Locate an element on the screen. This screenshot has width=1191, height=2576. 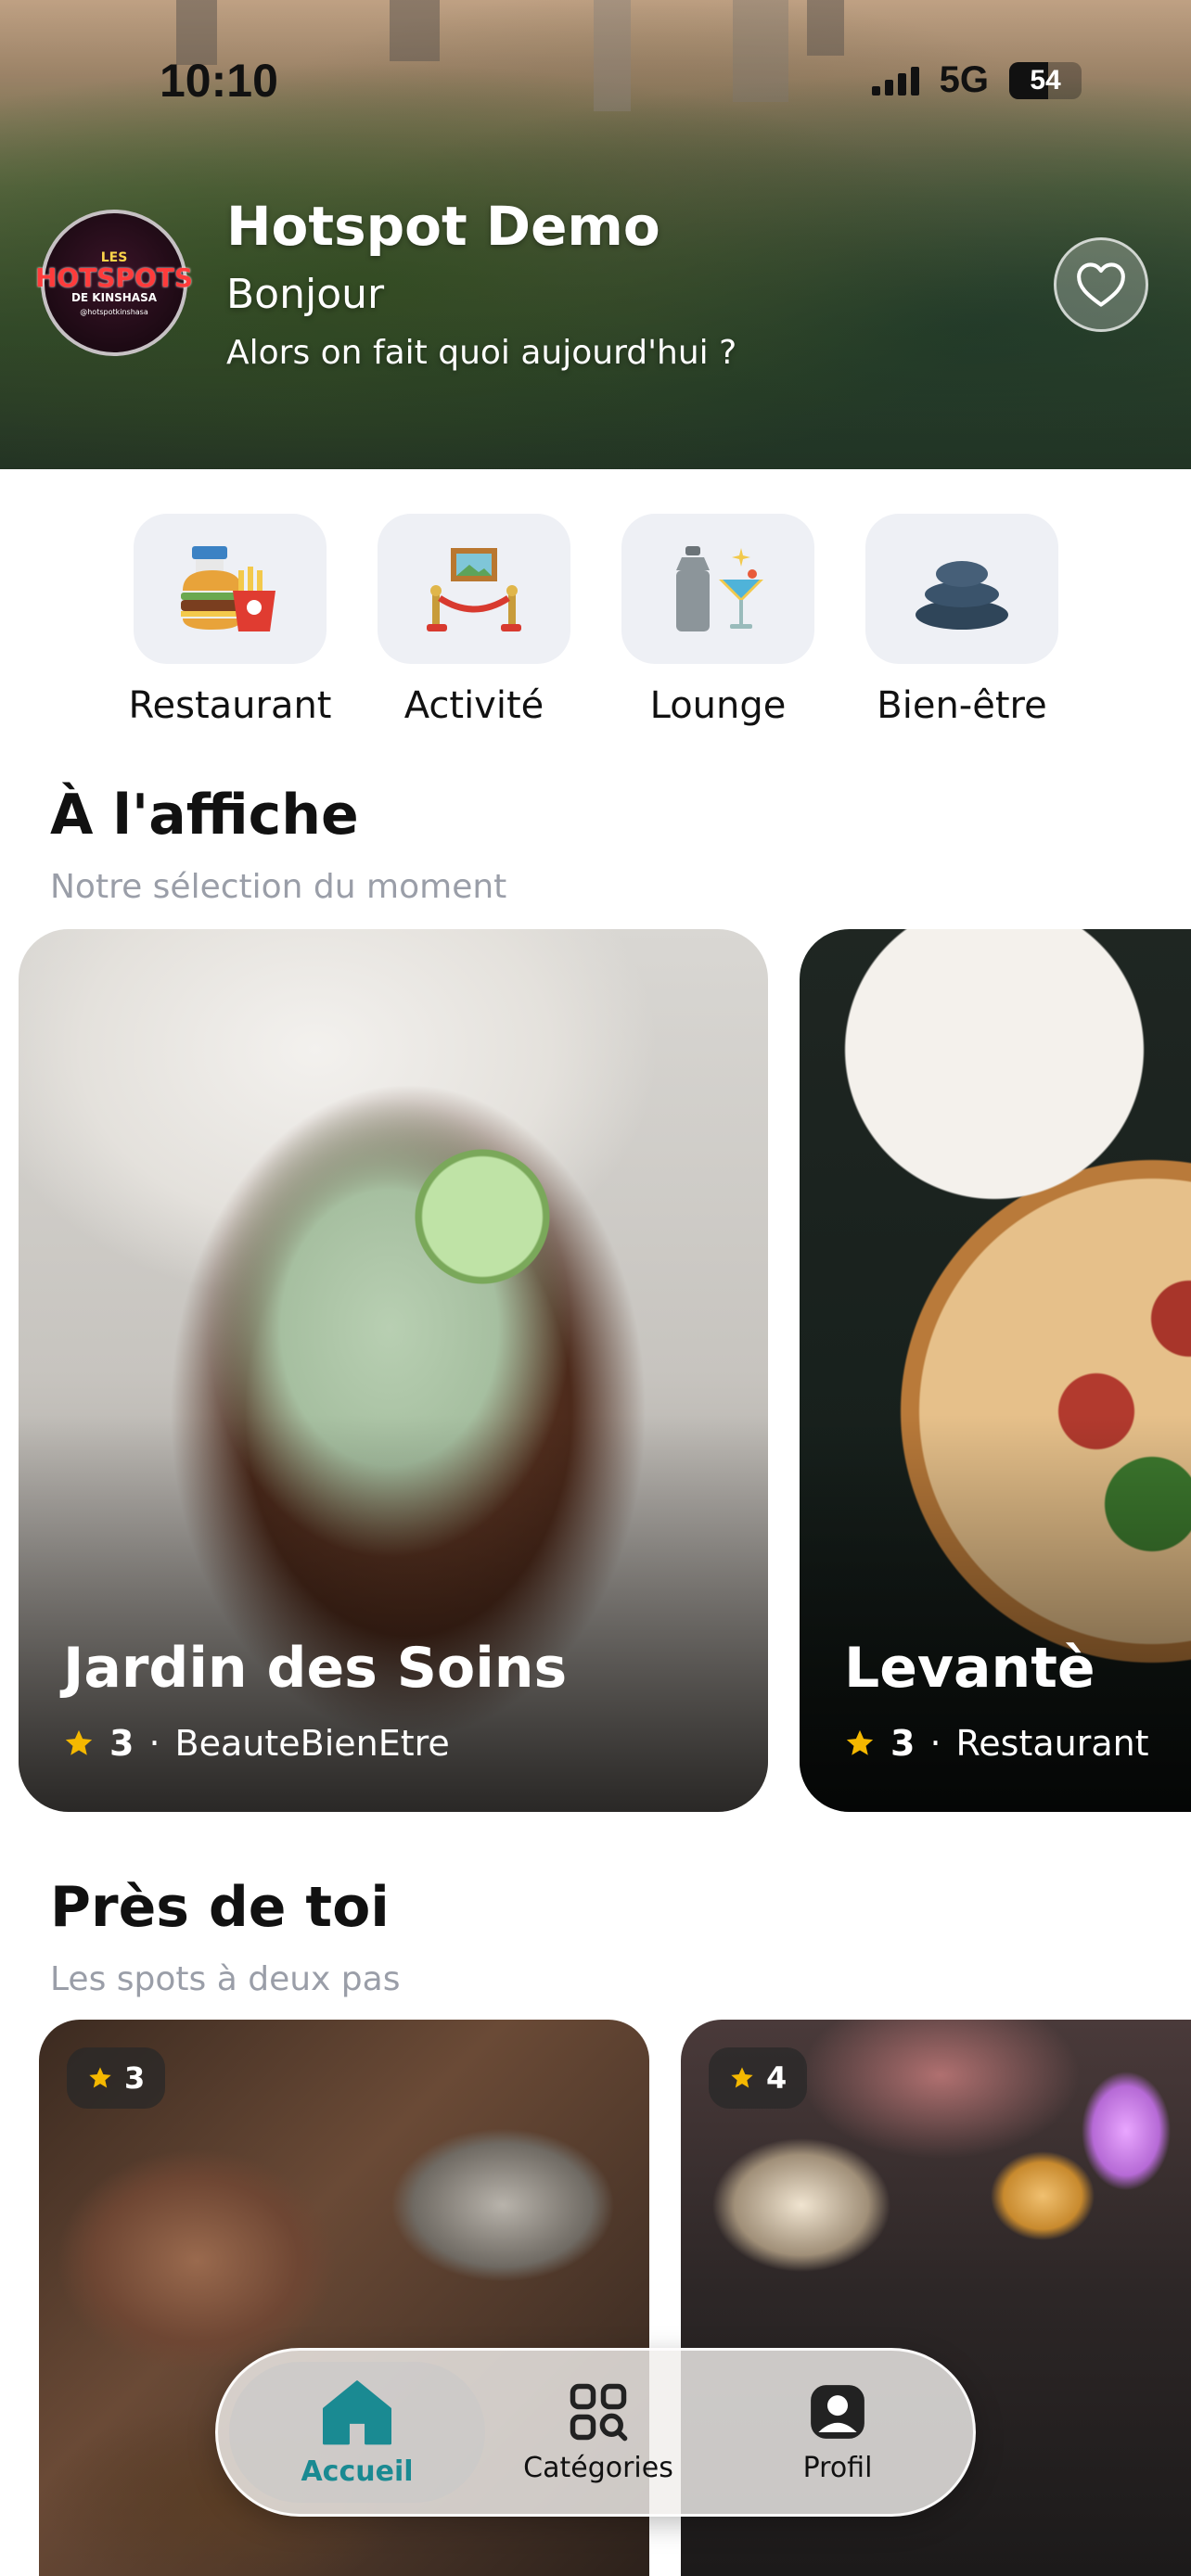
category-label: Restaurant is located at coordinates (230, 705).